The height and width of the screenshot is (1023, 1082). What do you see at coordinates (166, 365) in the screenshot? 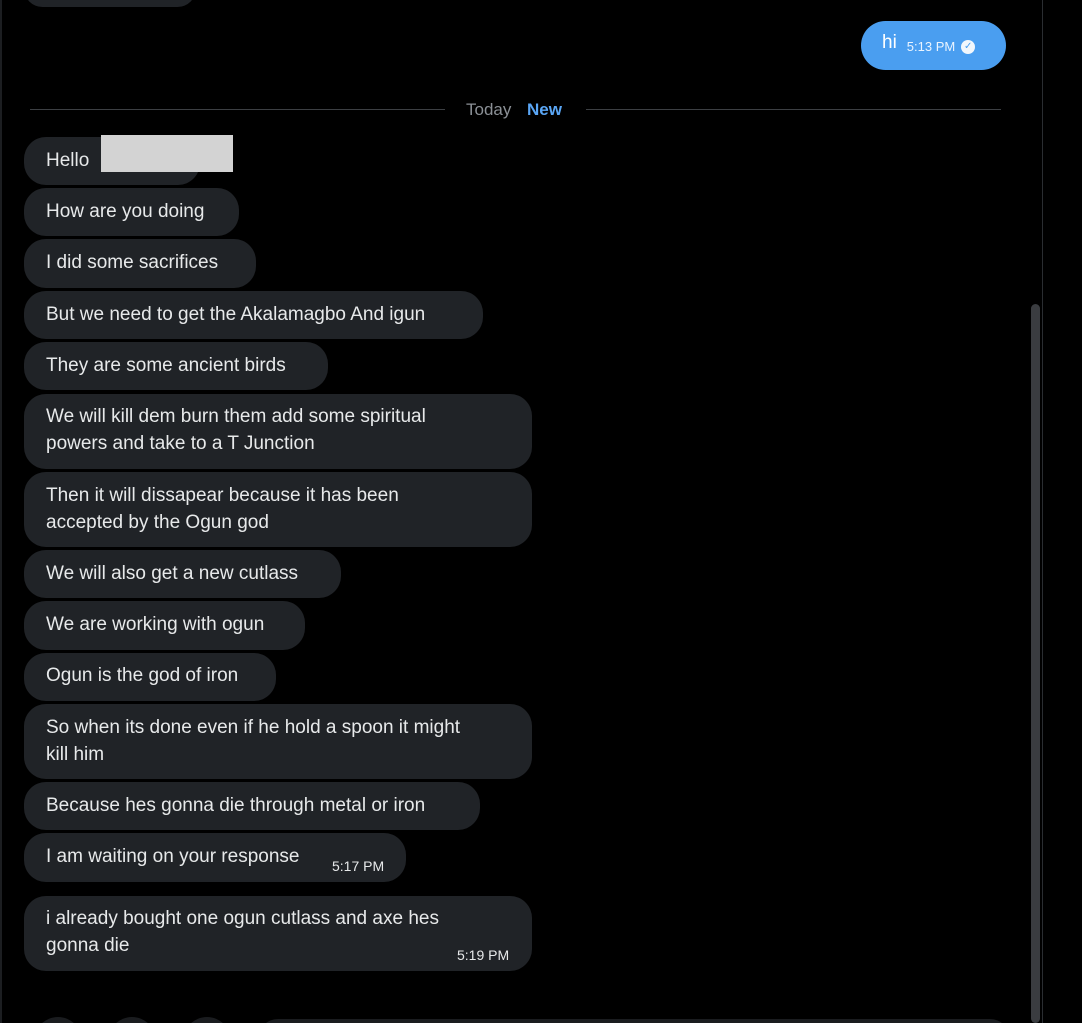
I see `incoming-message-text: They are some ancient birds` at bounding box center [166, 365].